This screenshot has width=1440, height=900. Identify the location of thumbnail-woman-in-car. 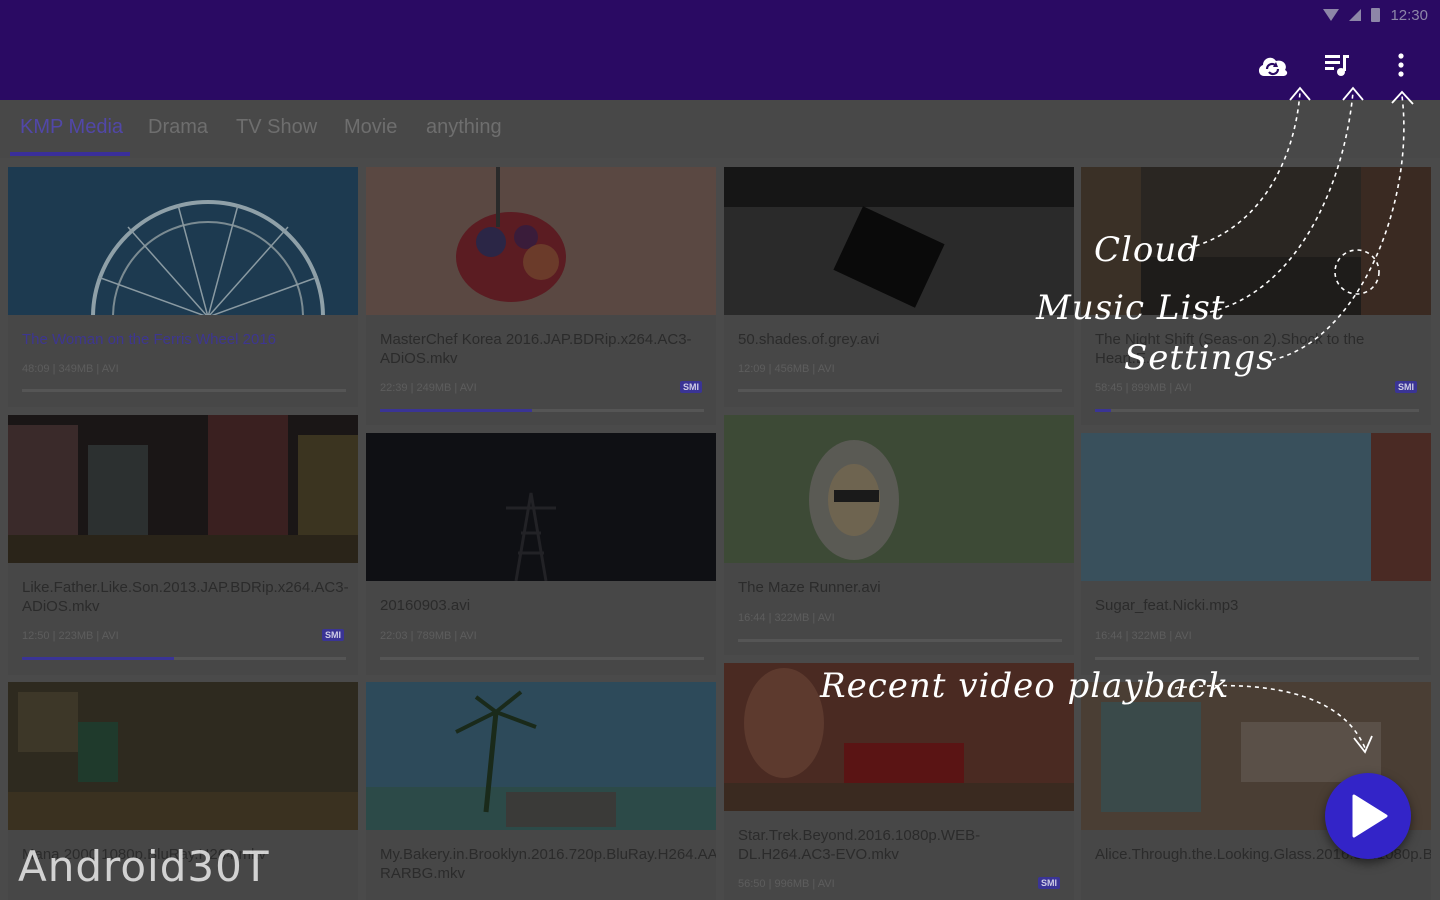
(899, 489).